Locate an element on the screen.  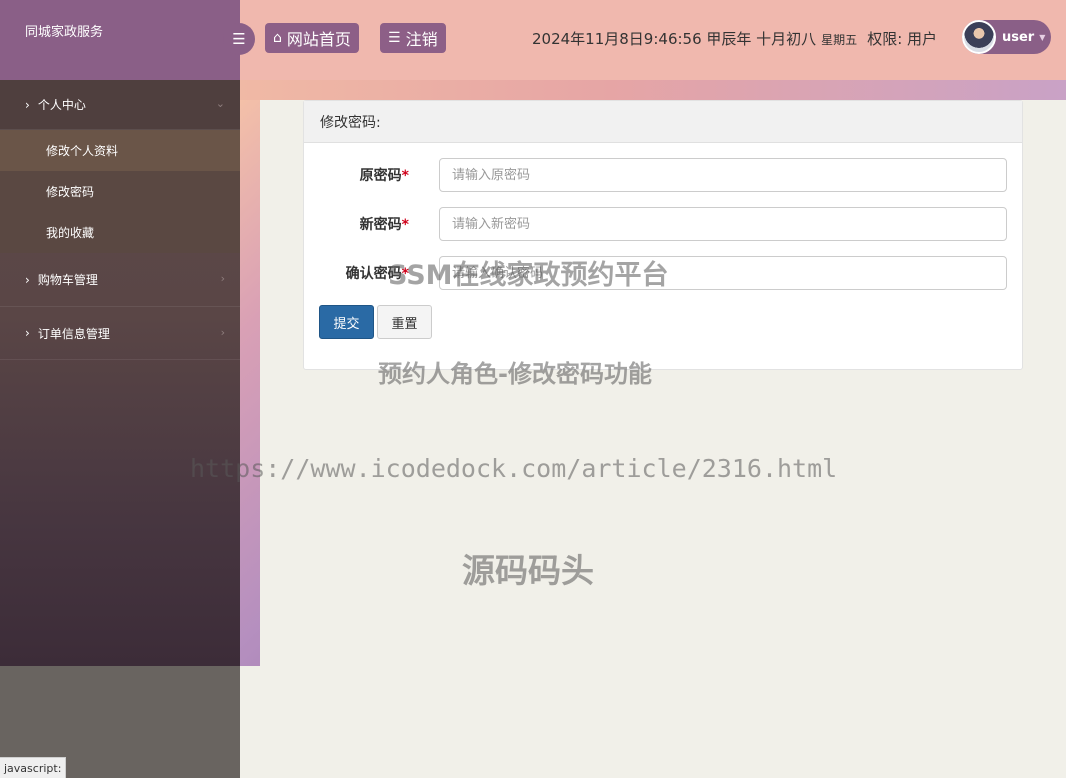
sidebar-group-cart: › 购物车管理 › is located at coordinates (120, 280).